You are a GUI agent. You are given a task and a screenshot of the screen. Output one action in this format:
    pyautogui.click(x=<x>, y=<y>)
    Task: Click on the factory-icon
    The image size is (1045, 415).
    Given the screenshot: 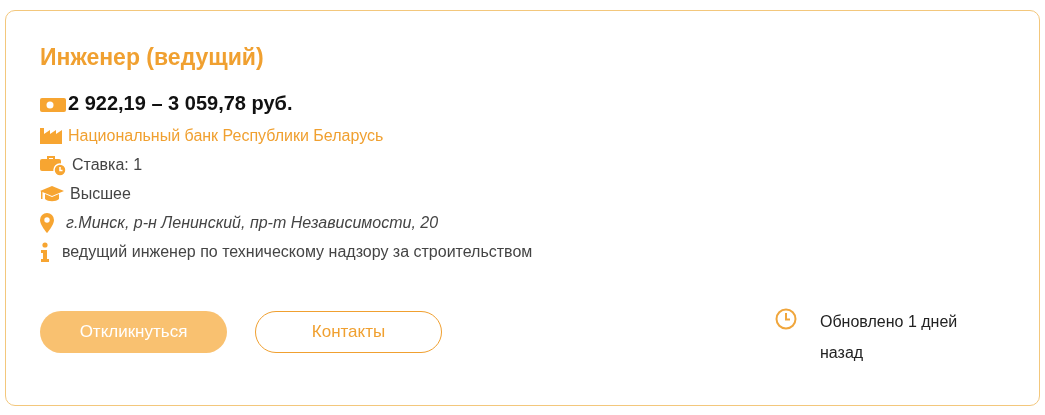 What is the action you would take?
    pyautogui.click(x=51, y=135)
    